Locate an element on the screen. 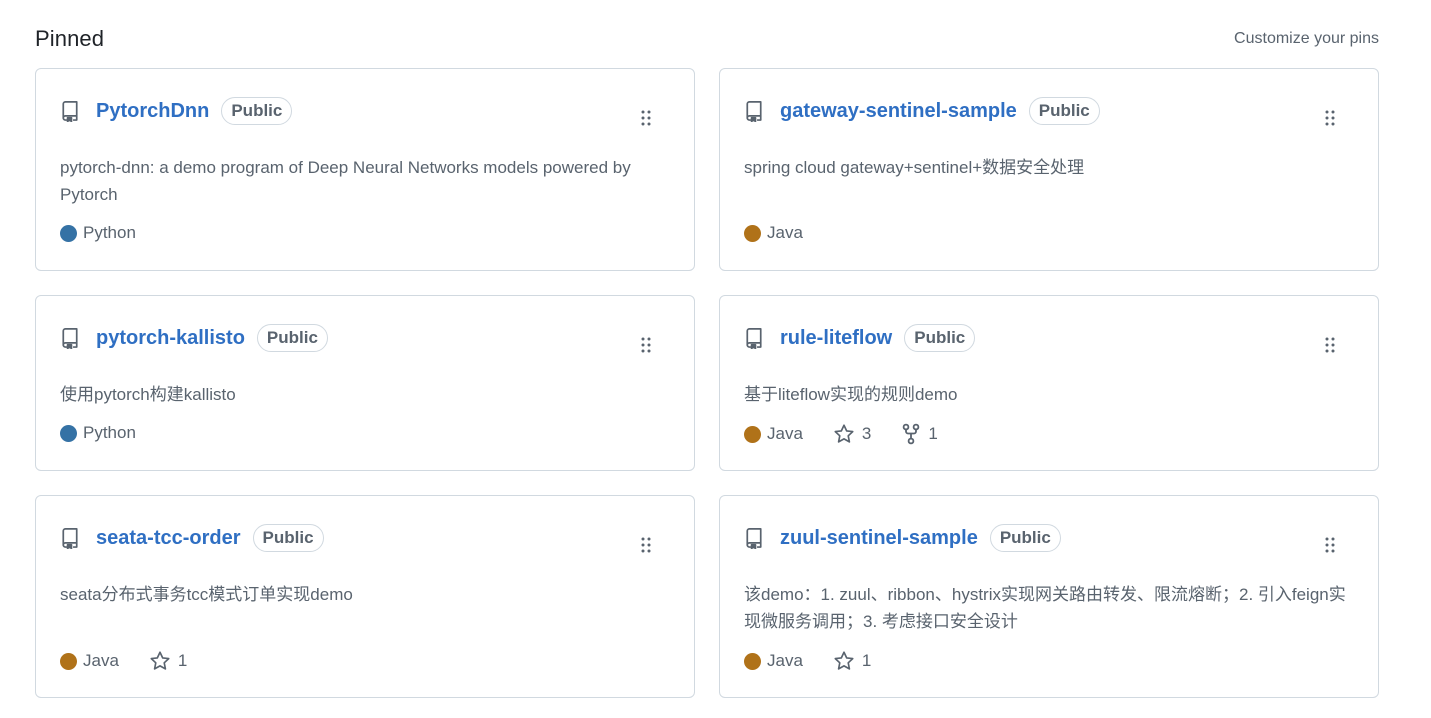  repo-name-link: pytorch-kallisto is located at coordinates (170, 338).